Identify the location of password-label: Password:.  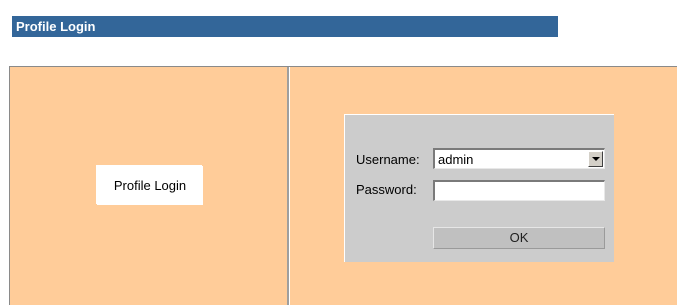
(386, 189).